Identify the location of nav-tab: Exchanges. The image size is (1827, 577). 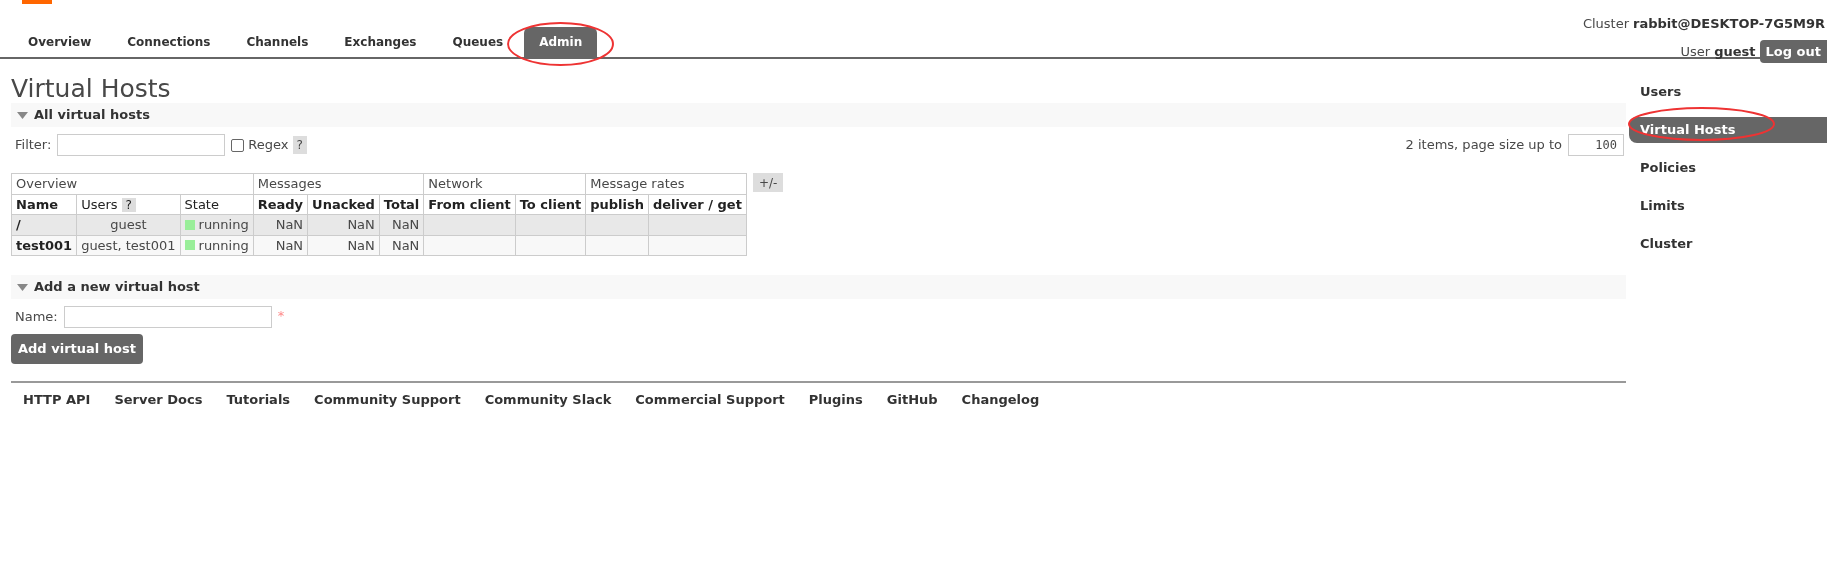
(380, 42).